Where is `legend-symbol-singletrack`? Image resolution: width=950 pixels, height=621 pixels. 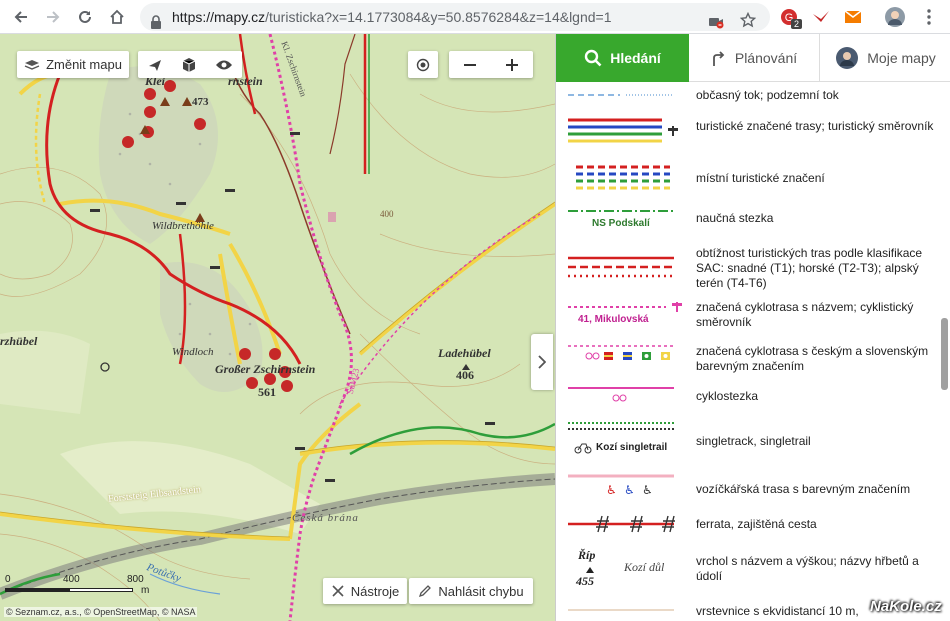
legend-symbol-singletrack is located at coordinates (621, 426).